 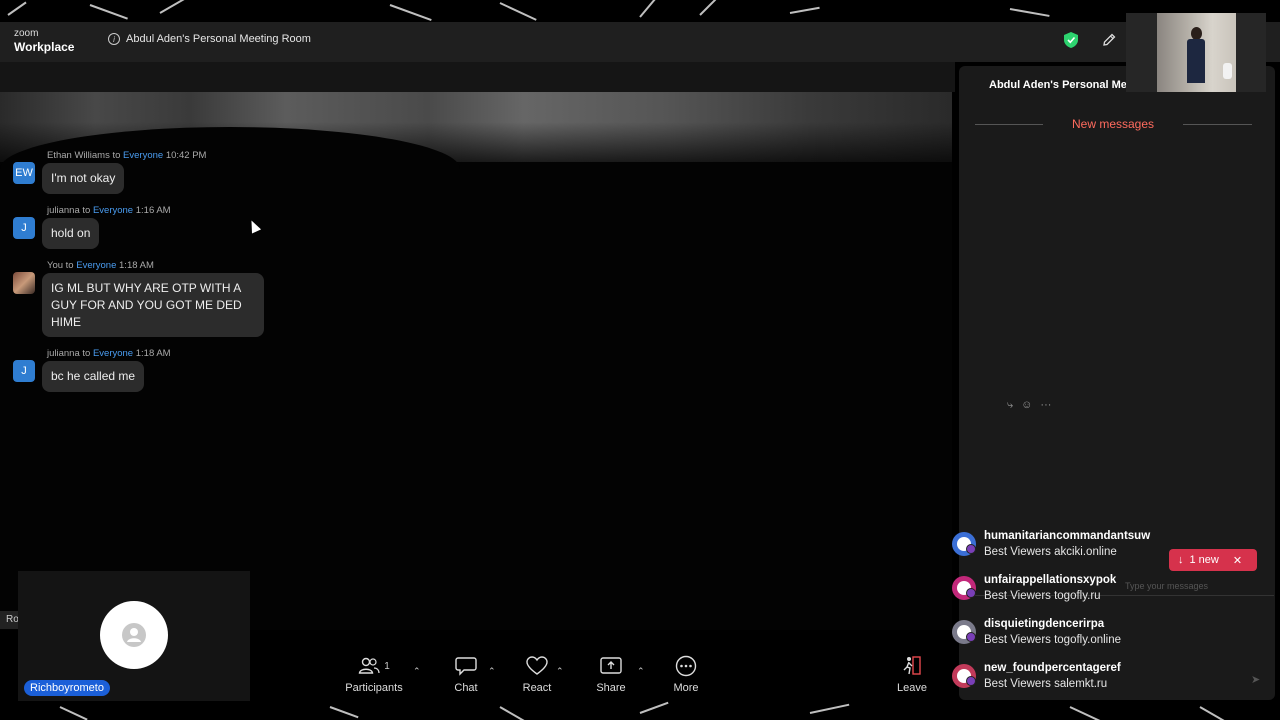 I want to click on chat-caret-icon: ⌃, so click(x=492, y=671).